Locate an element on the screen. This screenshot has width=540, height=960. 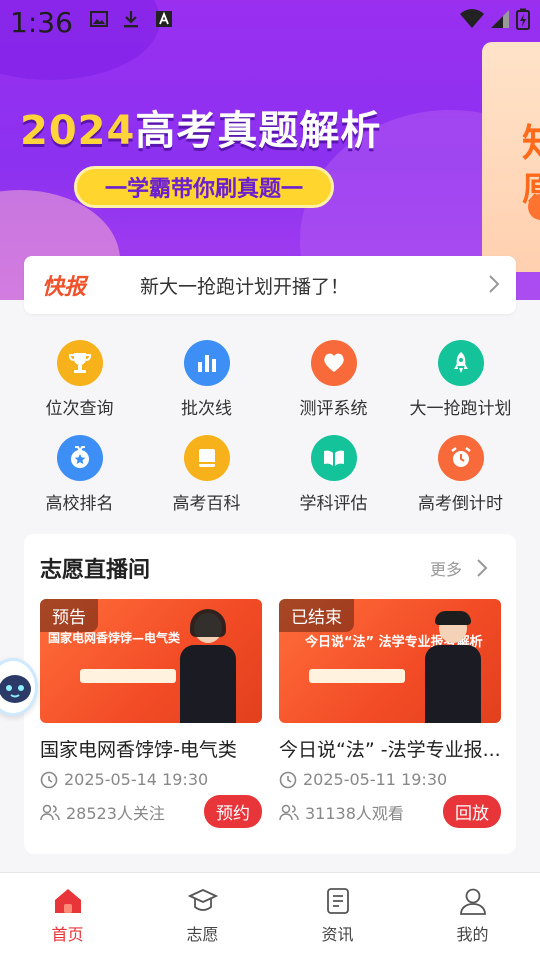
thumbnail-title: 国家电网香饽饽—电气类 is located at coordinates (114, 638).